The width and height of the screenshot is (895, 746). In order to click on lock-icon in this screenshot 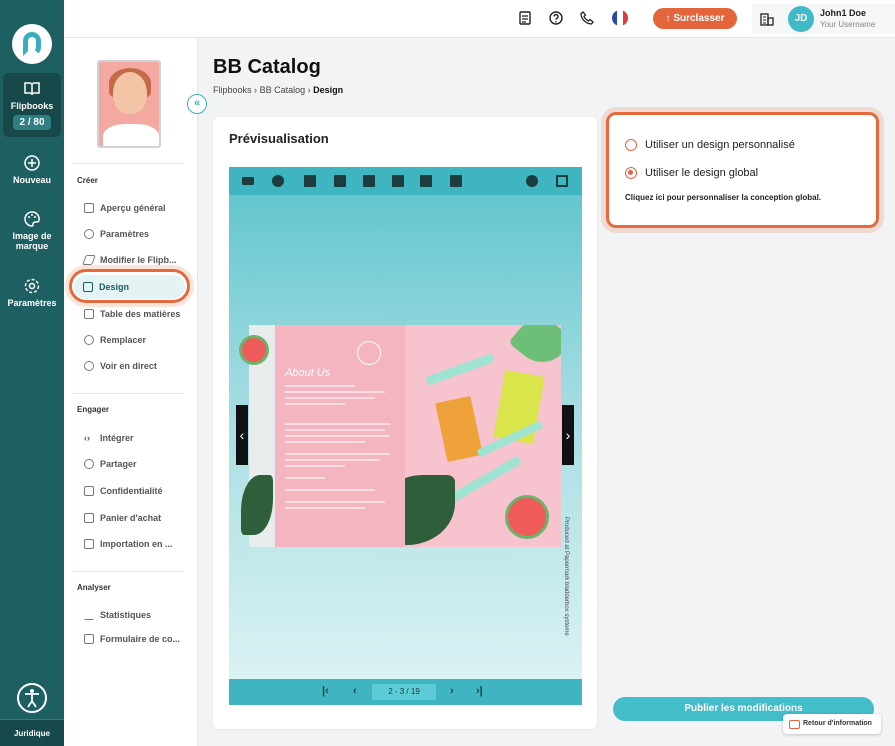, I will do `click(89, 491)`.